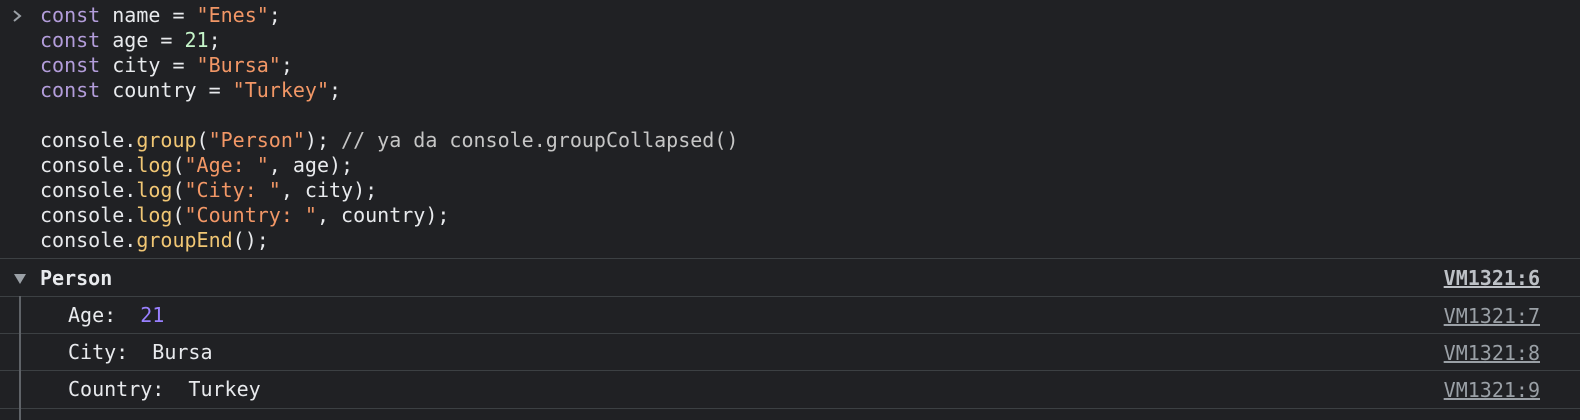 This screenshot has width=1580, height=420. What do you see at coordinates (280, 90) in the screenshot?
I see `code-token: "Turkey"` at bounding box center [280, 90].